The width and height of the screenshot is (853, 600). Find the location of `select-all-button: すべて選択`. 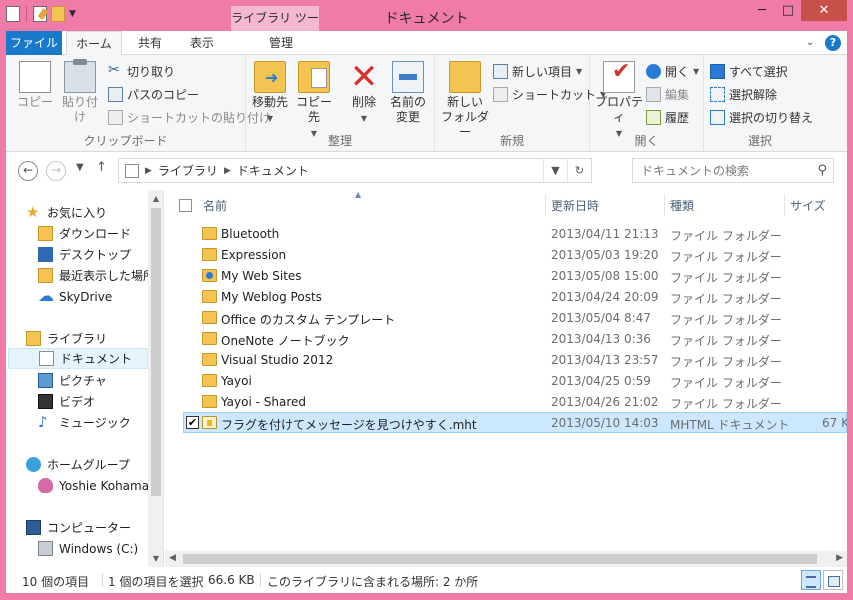

select-all-button: すべて選択 is located at coordinates (749, 71).